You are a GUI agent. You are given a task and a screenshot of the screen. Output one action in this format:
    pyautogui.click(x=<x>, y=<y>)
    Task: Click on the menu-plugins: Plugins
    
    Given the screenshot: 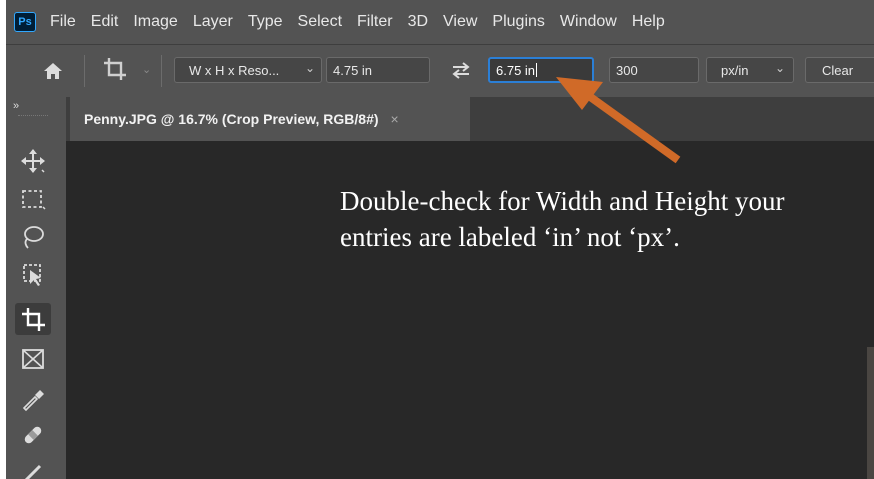 What is the action you would take?
    pyautogui.click(x=518, y=22)
    